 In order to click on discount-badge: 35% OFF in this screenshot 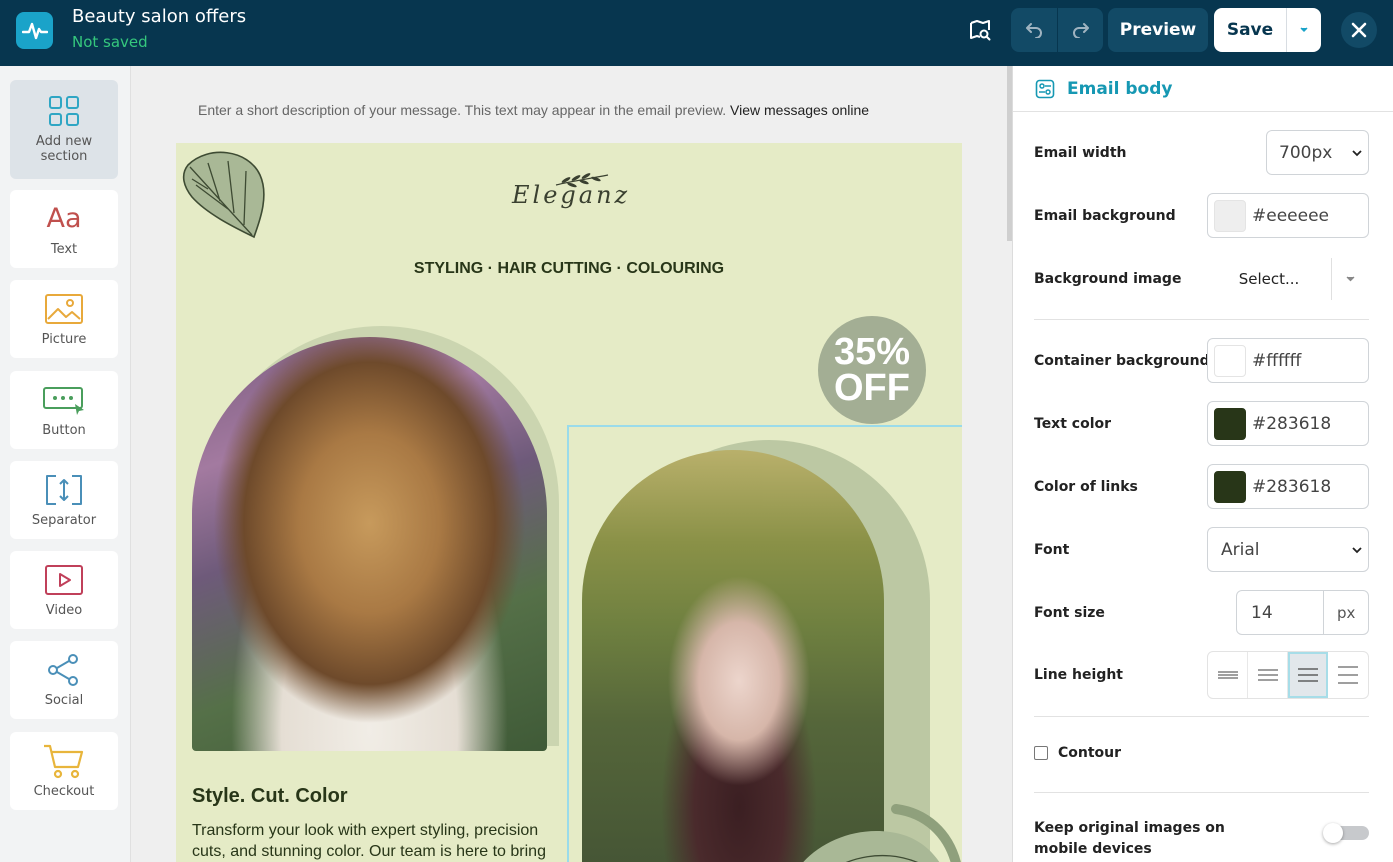, I will do `click(872, 370)`.